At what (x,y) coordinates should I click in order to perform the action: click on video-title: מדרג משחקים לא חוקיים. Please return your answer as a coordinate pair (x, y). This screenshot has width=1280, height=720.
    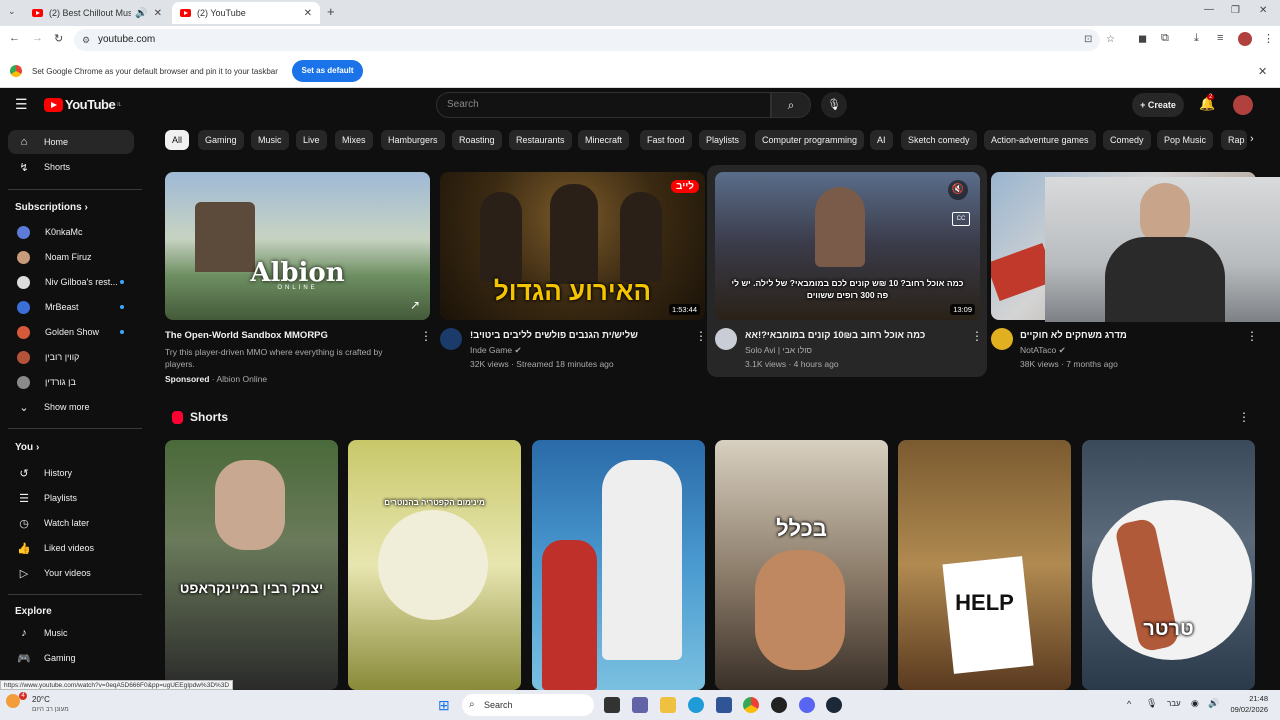
    Looking at the image, I should click on (1130, 335).